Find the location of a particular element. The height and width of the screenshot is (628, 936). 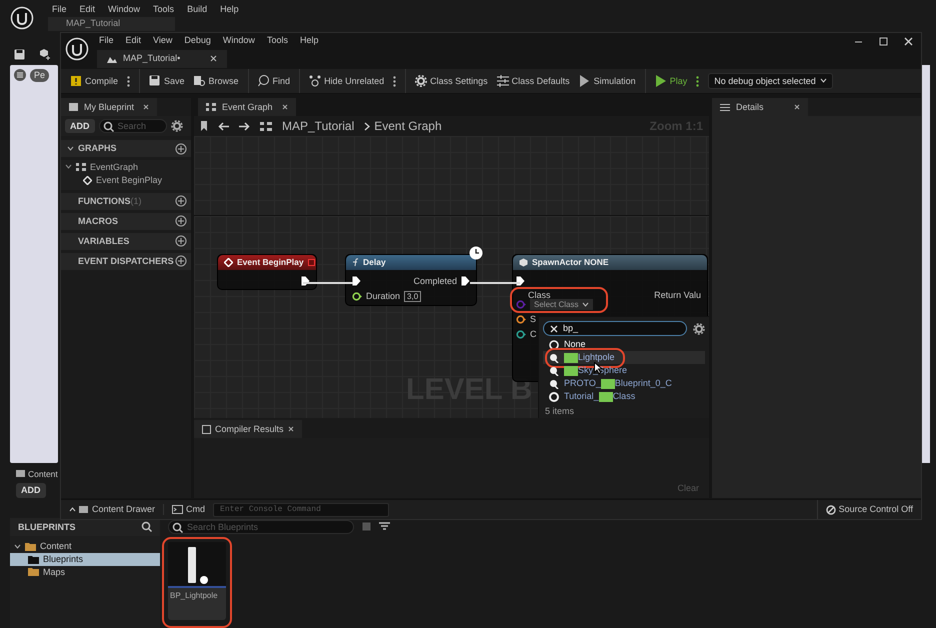

search-field: Search Blueprints is located at coordinates (261, 527).